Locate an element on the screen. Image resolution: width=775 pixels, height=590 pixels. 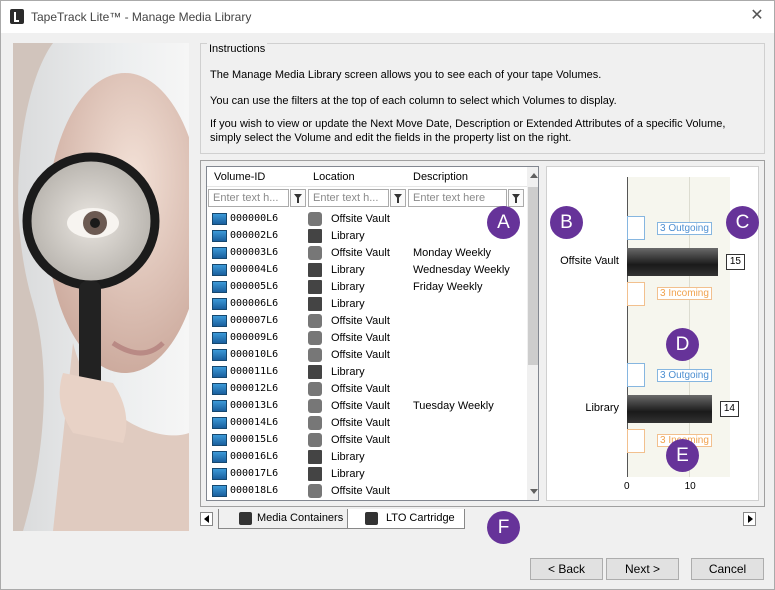
table-row: 000010L6 Offsite Vault is located at coordinates (367, 355).